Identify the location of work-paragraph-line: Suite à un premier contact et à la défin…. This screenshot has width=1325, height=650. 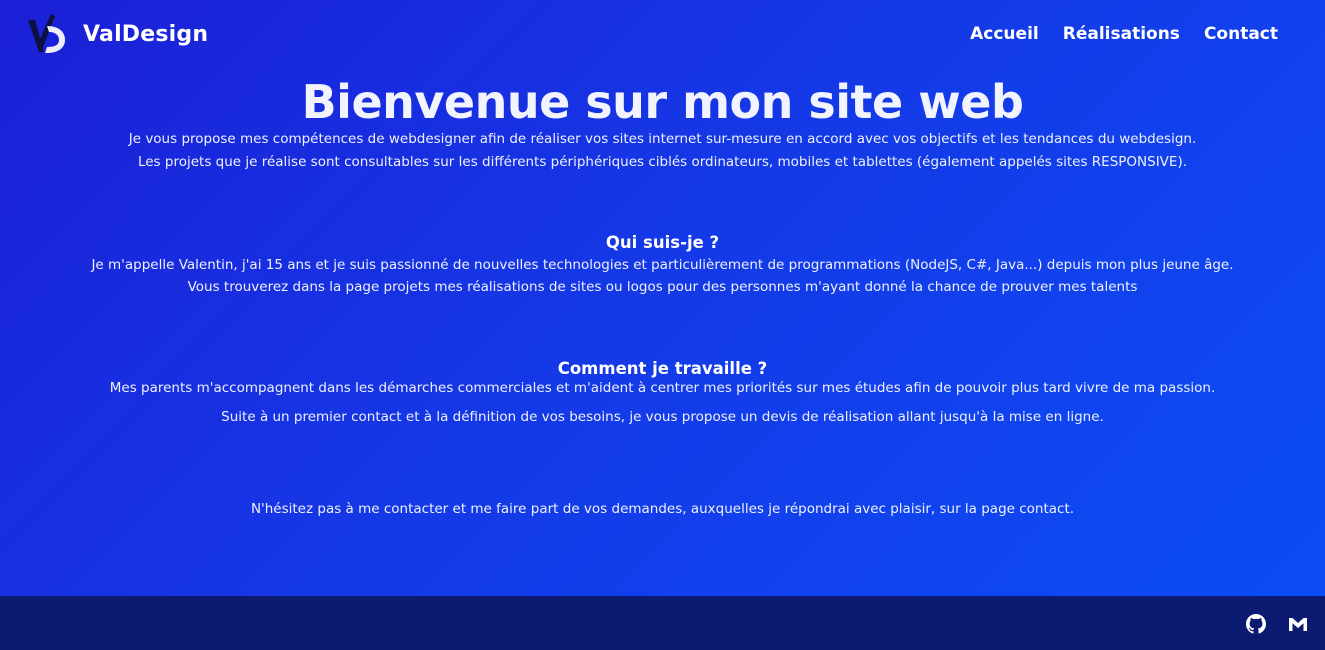
(662, 417).